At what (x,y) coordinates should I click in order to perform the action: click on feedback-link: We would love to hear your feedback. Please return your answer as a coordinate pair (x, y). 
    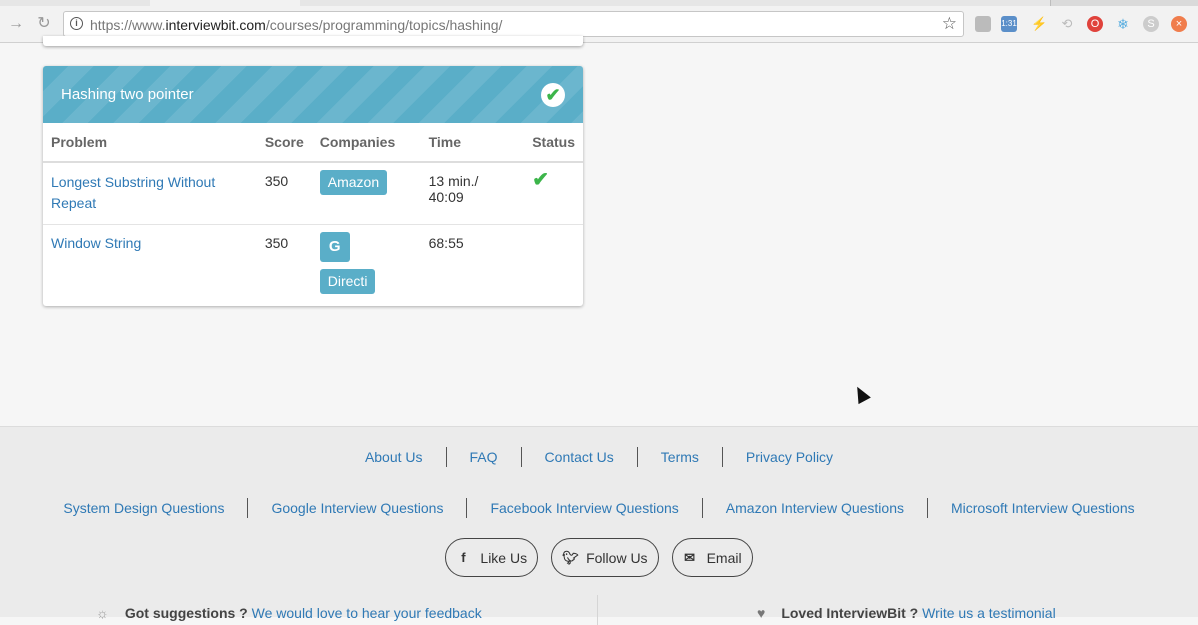
    Looking at the image, I should click on (367, 613).